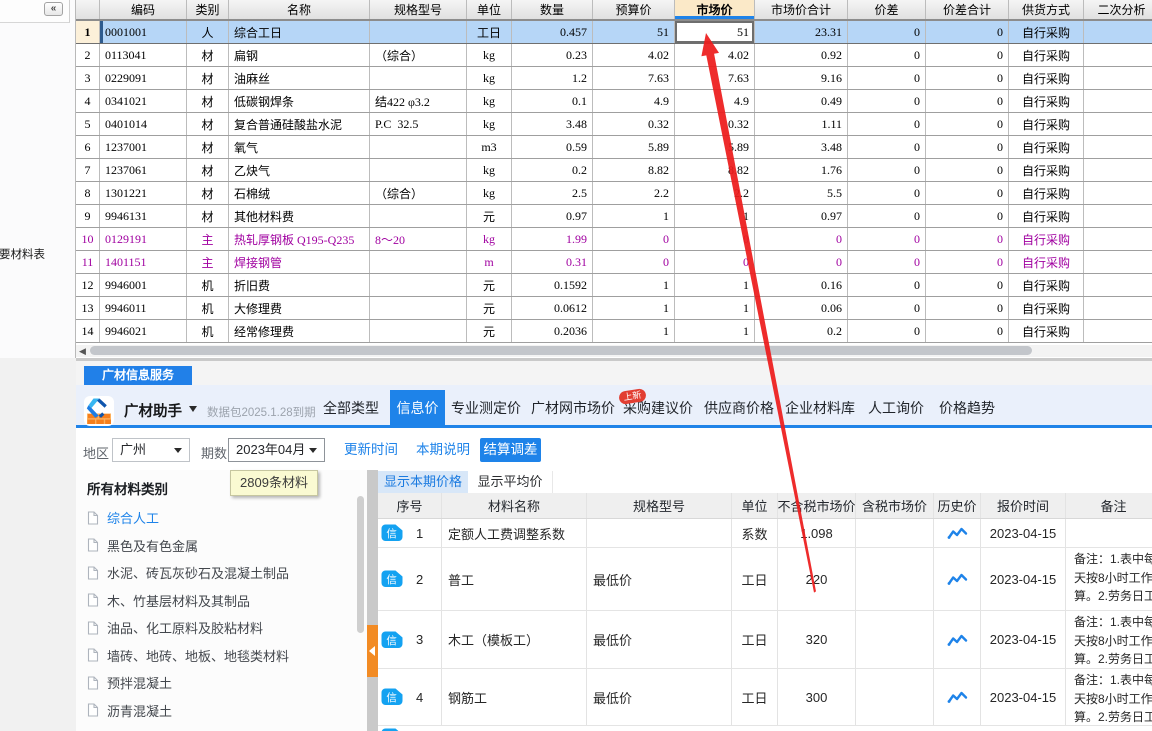 The height and width of the screenshot is (731, 1152). What do you see at coordinates (1023, 505) in the screenshot?
I see `detail-col-date: 报价时间` at bounding box center [1023, 505].